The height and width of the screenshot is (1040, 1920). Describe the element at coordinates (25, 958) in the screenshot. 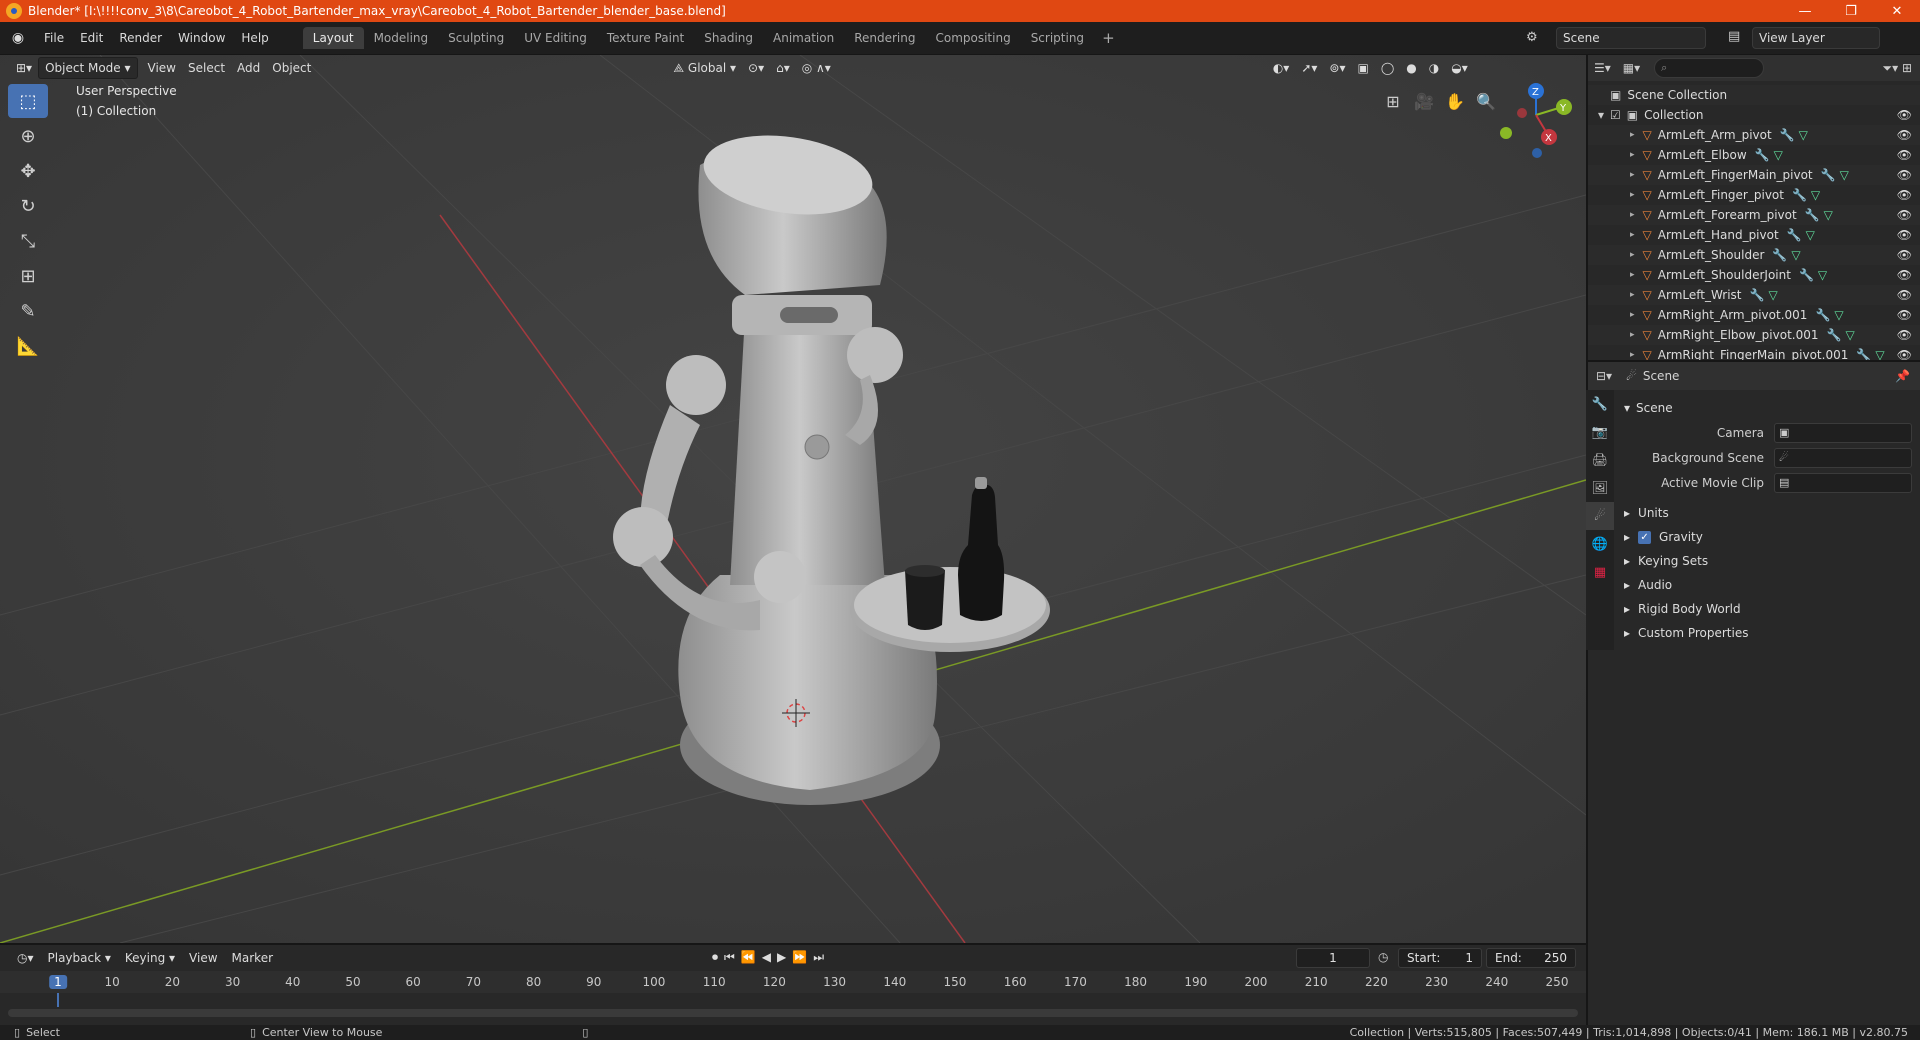

I see `timeline-editor-icon: ◷▾` at that location.